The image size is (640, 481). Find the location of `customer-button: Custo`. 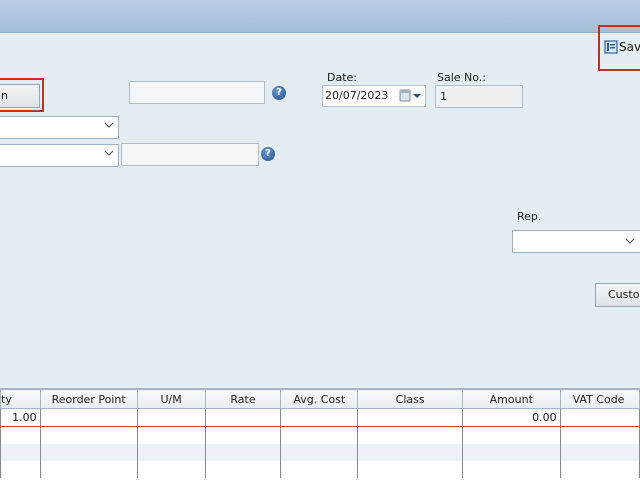

customer-button: Custo is located at coordinates (617, 295).